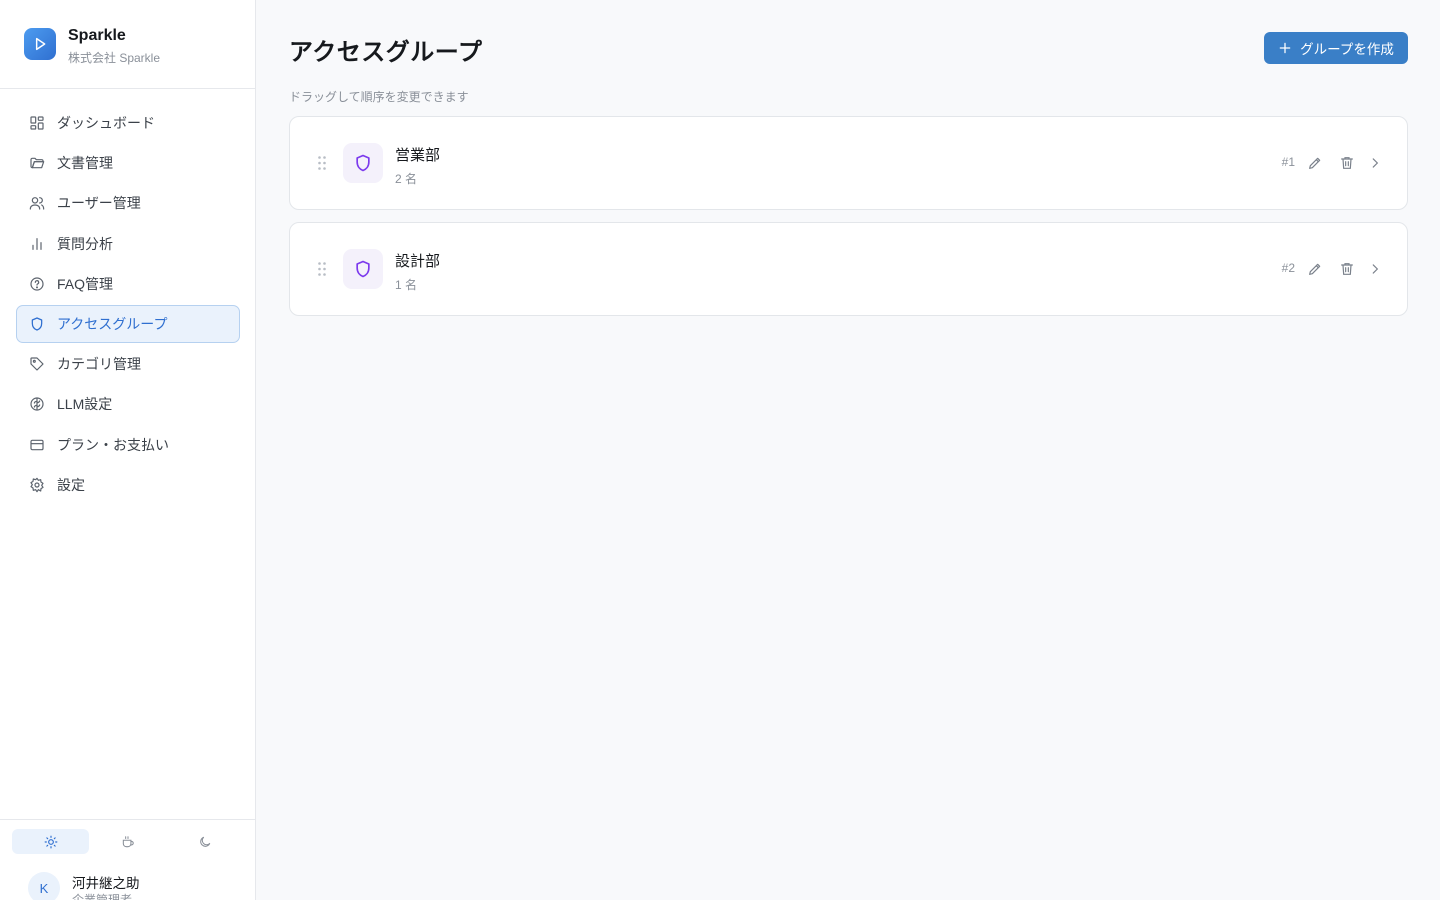  What do you see at coordinates (102, 896) in the screenshot?
I see `user-role: 企業管理者` at bounding box center [102, 896].